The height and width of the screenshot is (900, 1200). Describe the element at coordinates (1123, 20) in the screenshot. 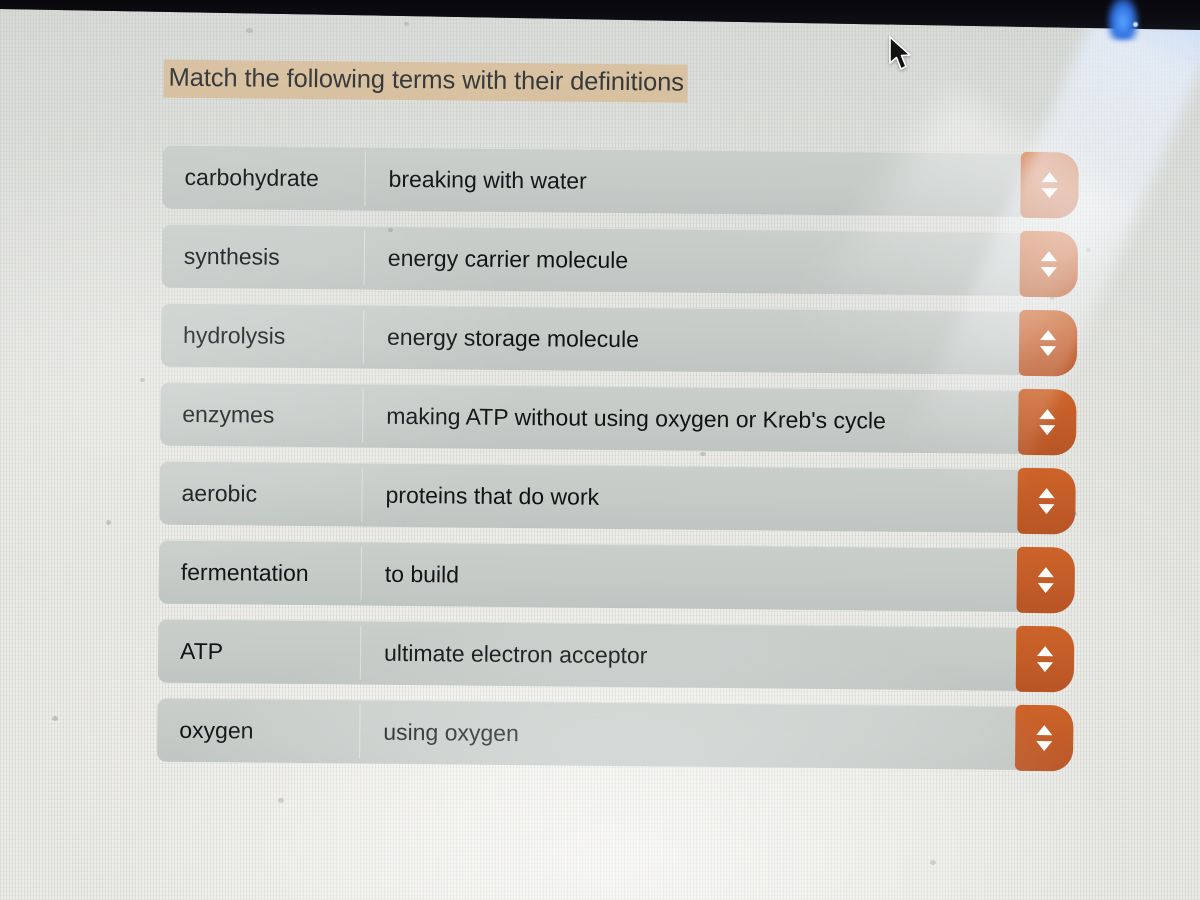

I see `bezel-blue-reflection` at that location.